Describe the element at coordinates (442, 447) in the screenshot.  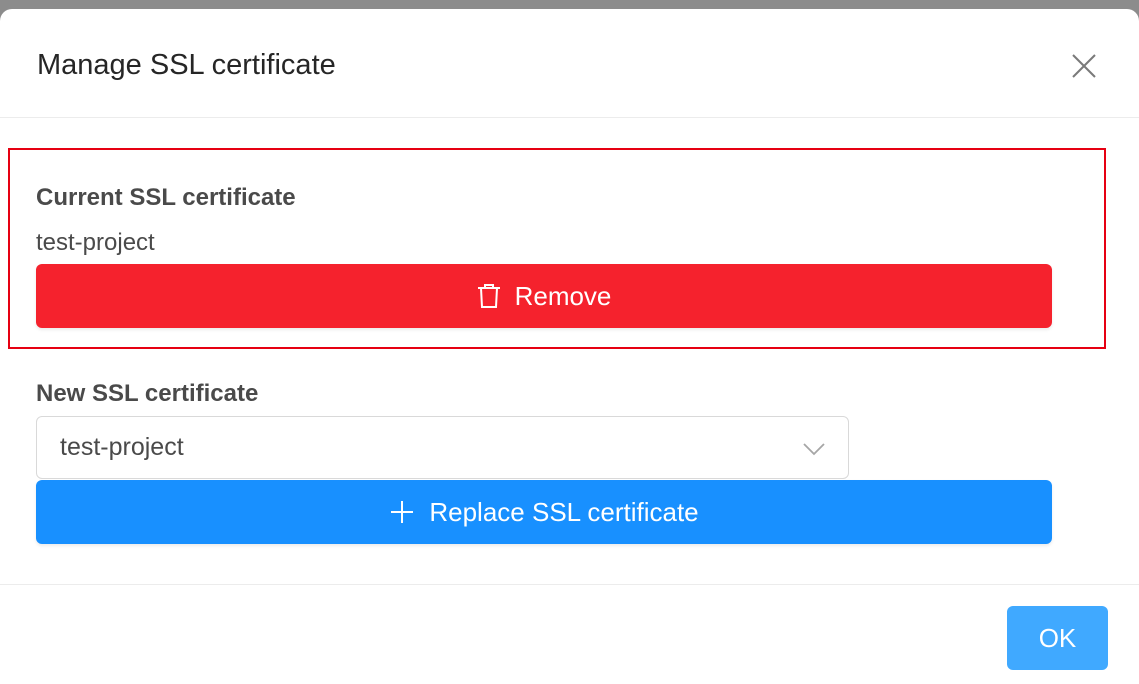
I see `new-certificate-select: test-project` at that location.